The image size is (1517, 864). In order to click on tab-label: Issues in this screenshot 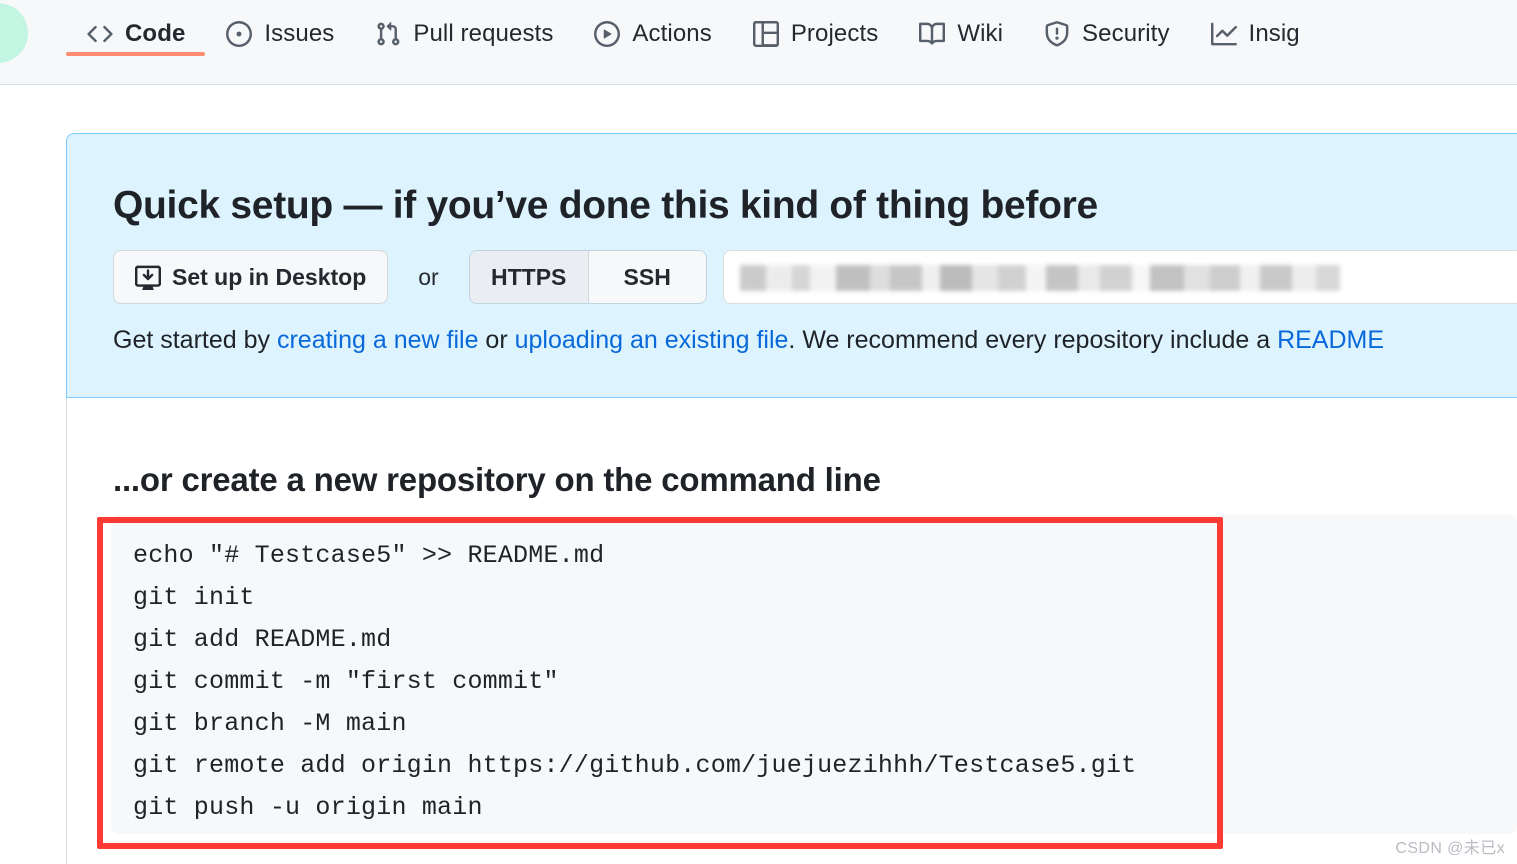, I will do `click(299, 33)`.